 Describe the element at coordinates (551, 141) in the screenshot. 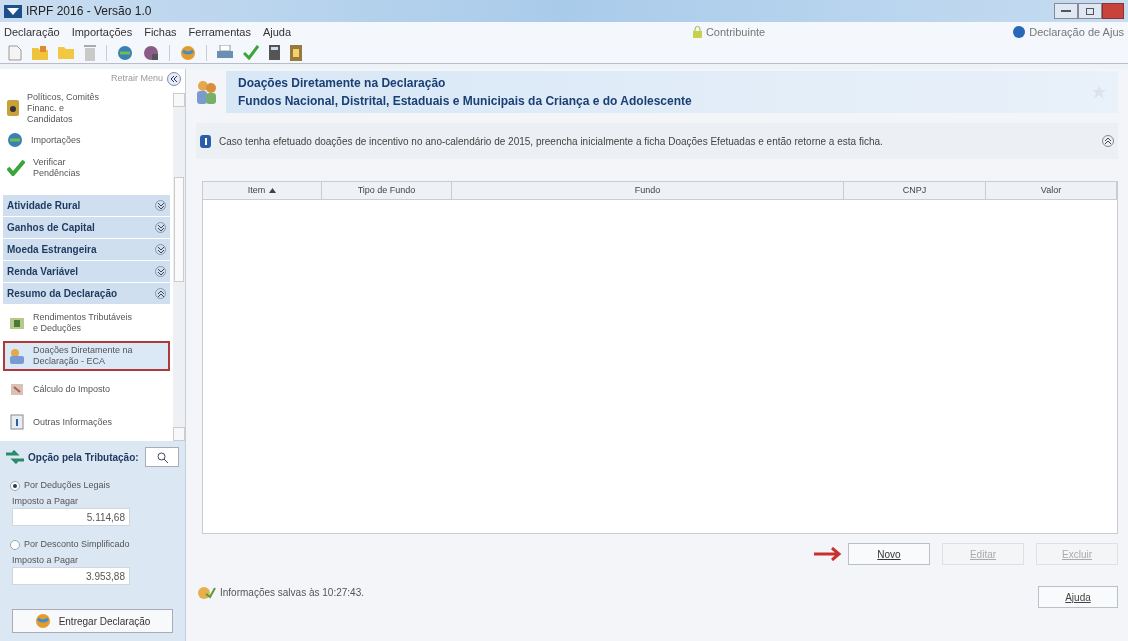

I see `info-message: Caso tenha efetuado doações de incentivo no ano-calendário de 2015, preencha inicialmente a ficha Doações Efetuadas e então retorne a esta ficha.` at that location.